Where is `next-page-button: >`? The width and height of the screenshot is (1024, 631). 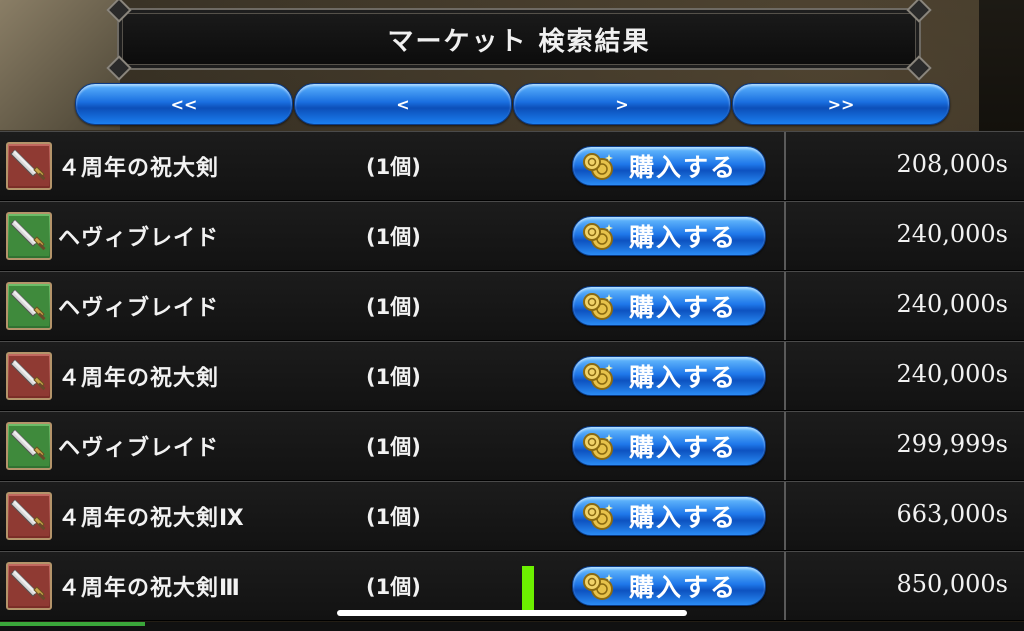
next-page-button: > is located at coordinates (622, 104).